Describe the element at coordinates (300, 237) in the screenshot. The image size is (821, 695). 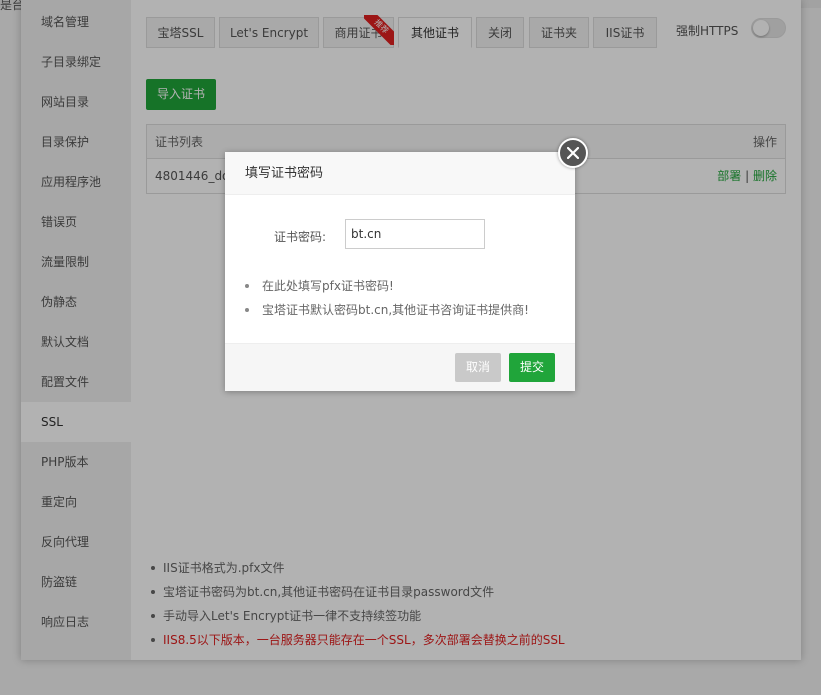
I see `password-label: 证书密码:` at that location.